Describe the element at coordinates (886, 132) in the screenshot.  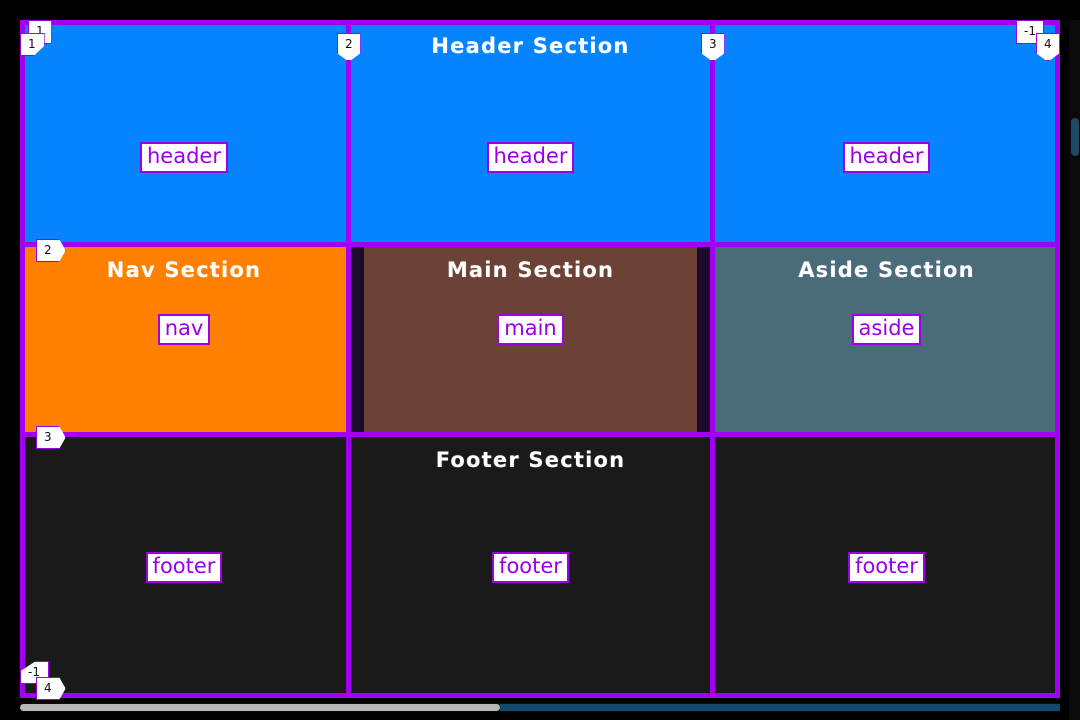
I see `grid-cell-header-3: header` at that location.